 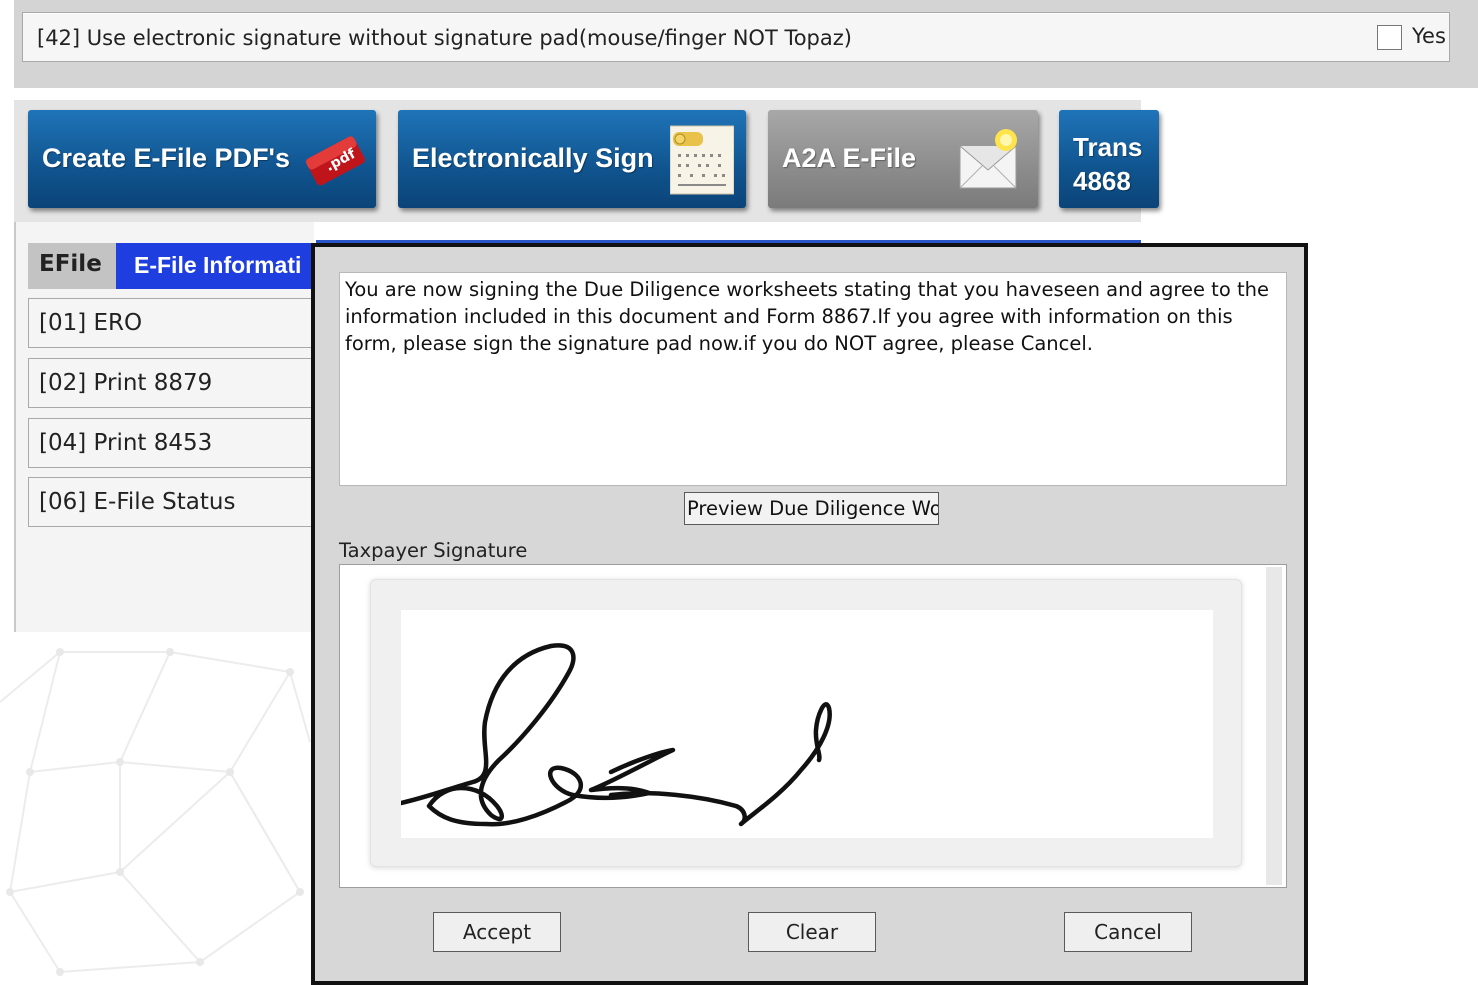 What do you see at coordinates (533, 158) in the screenshot?
I see `electronically-sign-label: Electronically Sign` at bounding box center [533, 158].